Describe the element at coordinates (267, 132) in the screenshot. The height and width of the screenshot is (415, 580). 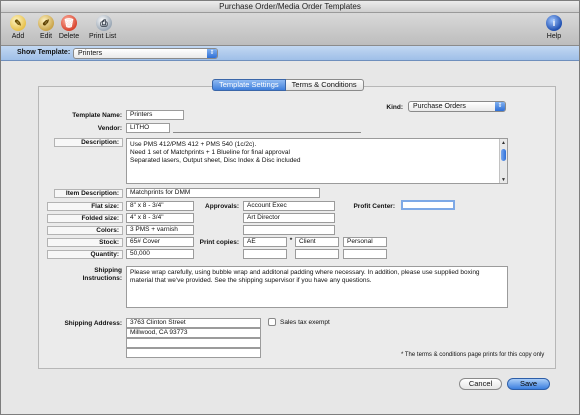
I see `vendor-name-line` at that location.